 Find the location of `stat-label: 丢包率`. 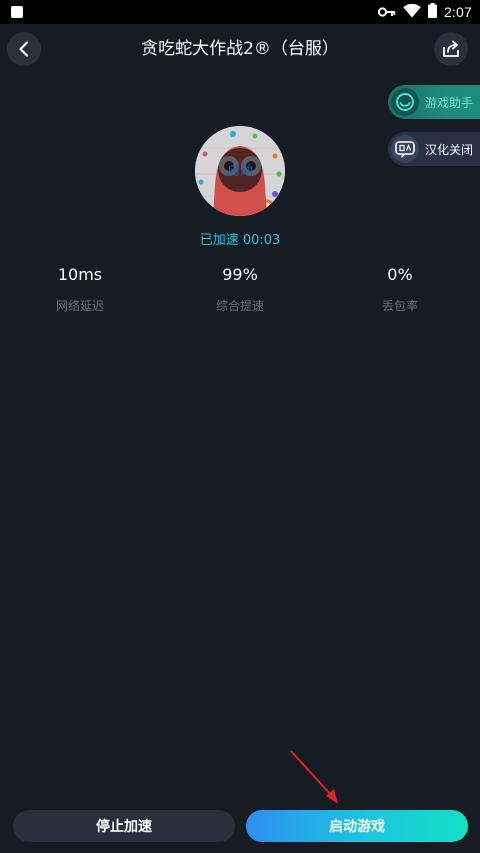

stat-label: 丢包率 is located at coordinates (399, 306).